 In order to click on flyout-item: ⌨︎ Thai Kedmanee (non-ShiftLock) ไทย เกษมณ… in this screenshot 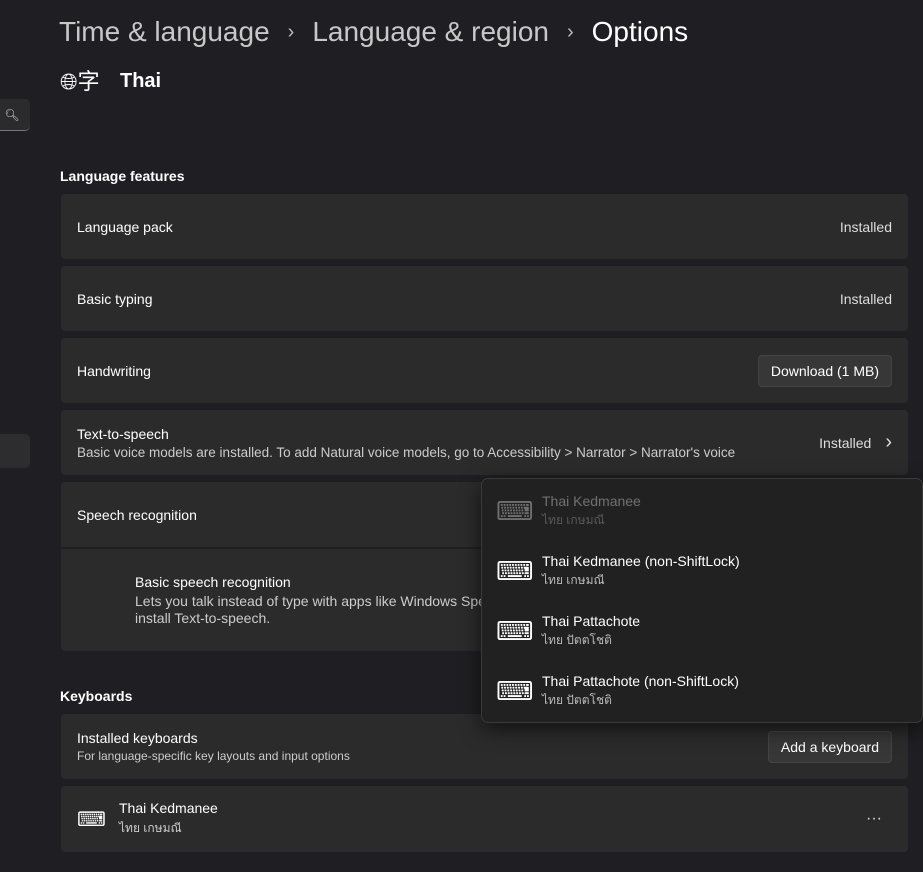, I will do `click(618, 571)`.